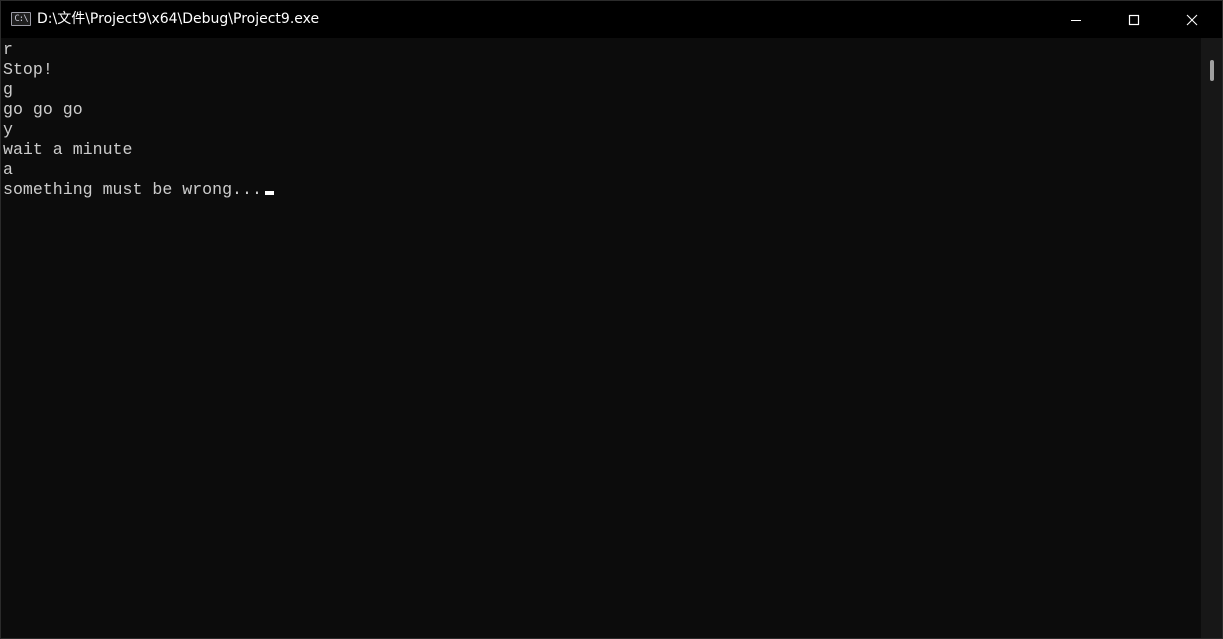 The image size is (1223, 639). Describe the element at coordinates (43, 109) in the screenshot. I see `console-line: go go go` at that location.